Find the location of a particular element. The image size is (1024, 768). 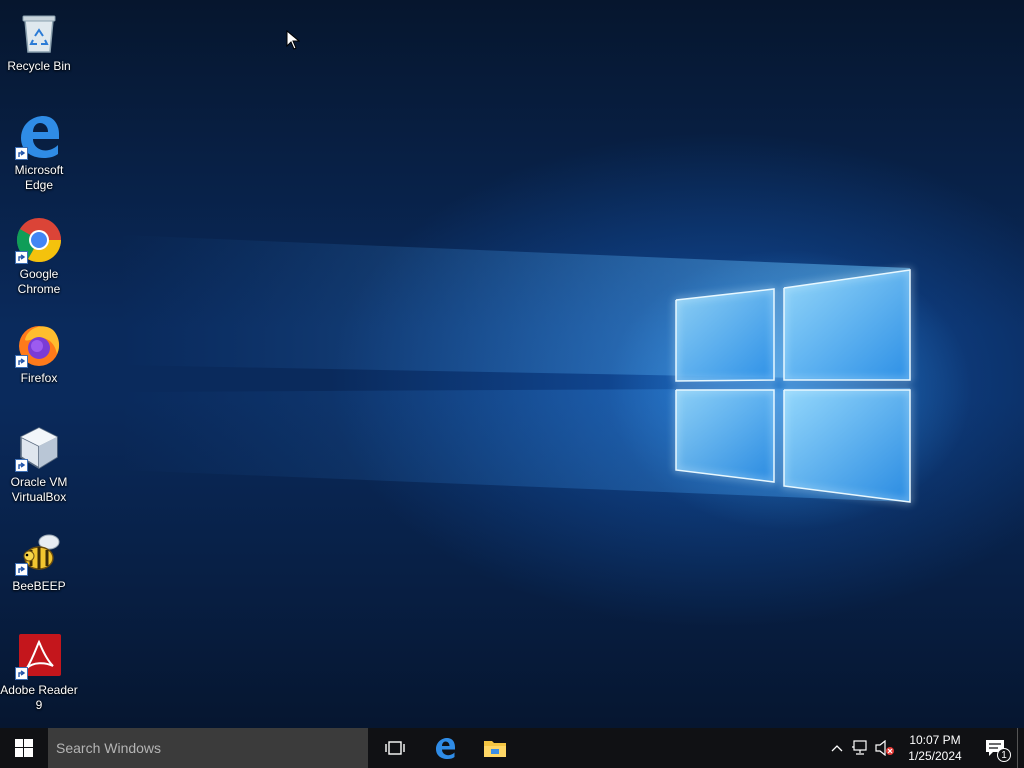

file-explorer-icon is located at coordinates (495, 749).